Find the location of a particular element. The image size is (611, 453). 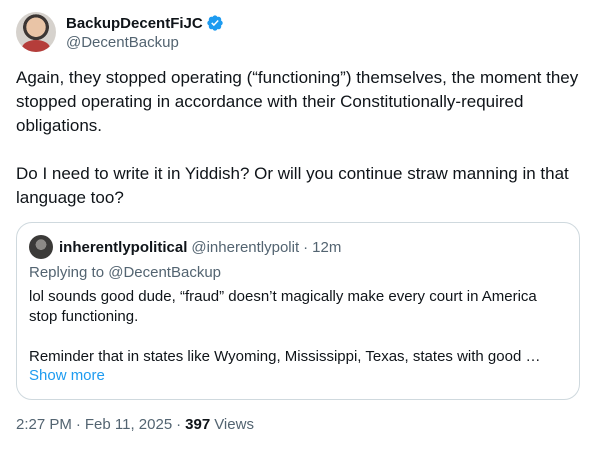

author-handle: @DecentBackup is located at coordinates (145, 42).